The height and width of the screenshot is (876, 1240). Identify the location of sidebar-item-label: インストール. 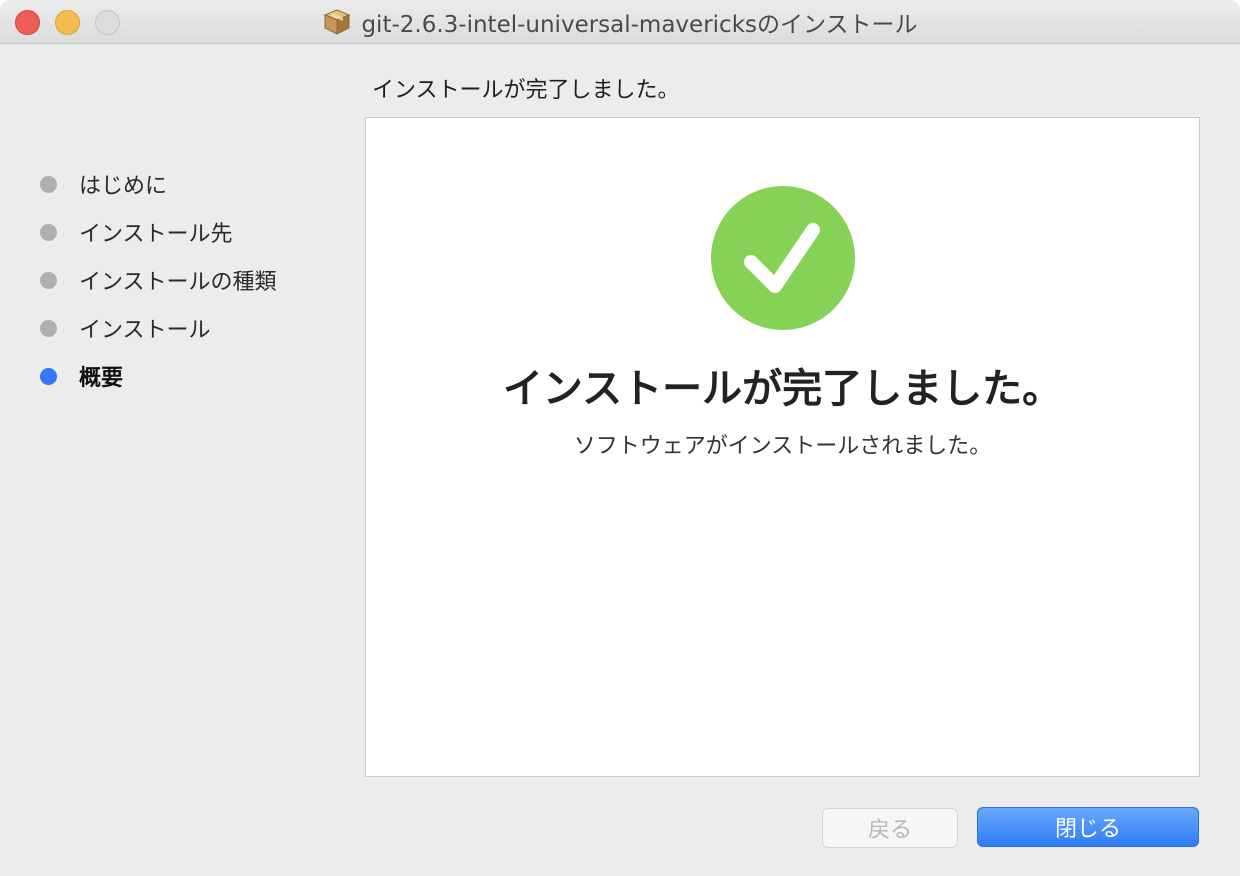
(145, 330).